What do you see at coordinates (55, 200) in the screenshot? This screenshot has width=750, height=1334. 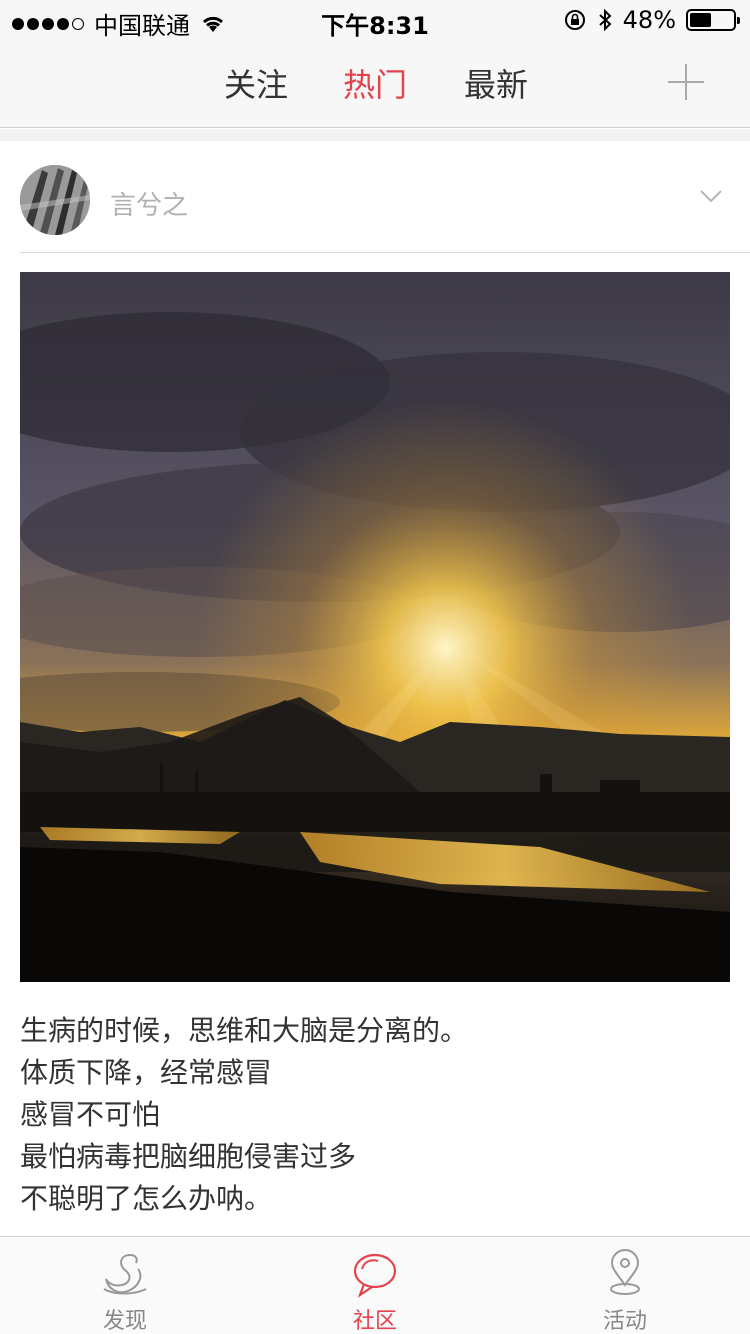 I see `avatar` at bounding box center [55, 200].